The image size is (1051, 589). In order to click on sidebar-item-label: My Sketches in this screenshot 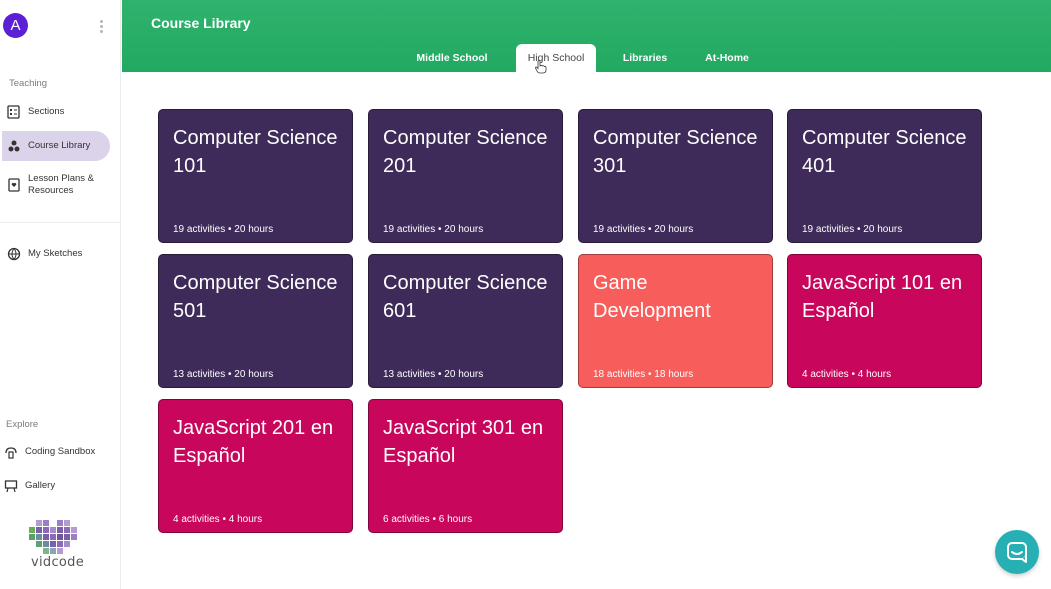, I will do `click(55, 253)`.